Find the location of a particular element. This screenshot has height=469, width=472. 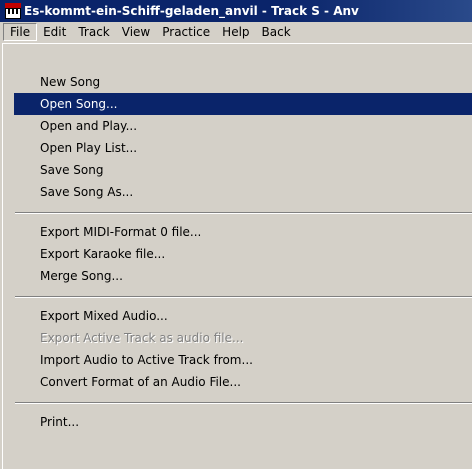

menu-bar: File Edit Track View Practice Help Back is located at coordinates (236, 32).